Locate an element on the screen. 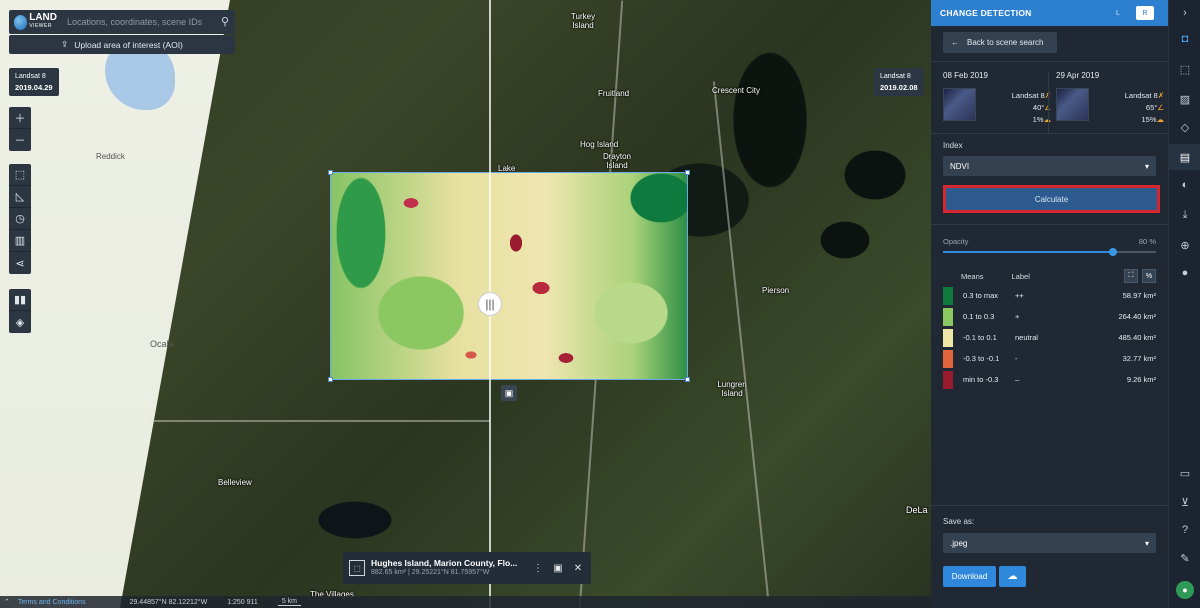 The height and width of the screenshot is (608, 1200). opacity-slider is located at coordinates (1049, 252).